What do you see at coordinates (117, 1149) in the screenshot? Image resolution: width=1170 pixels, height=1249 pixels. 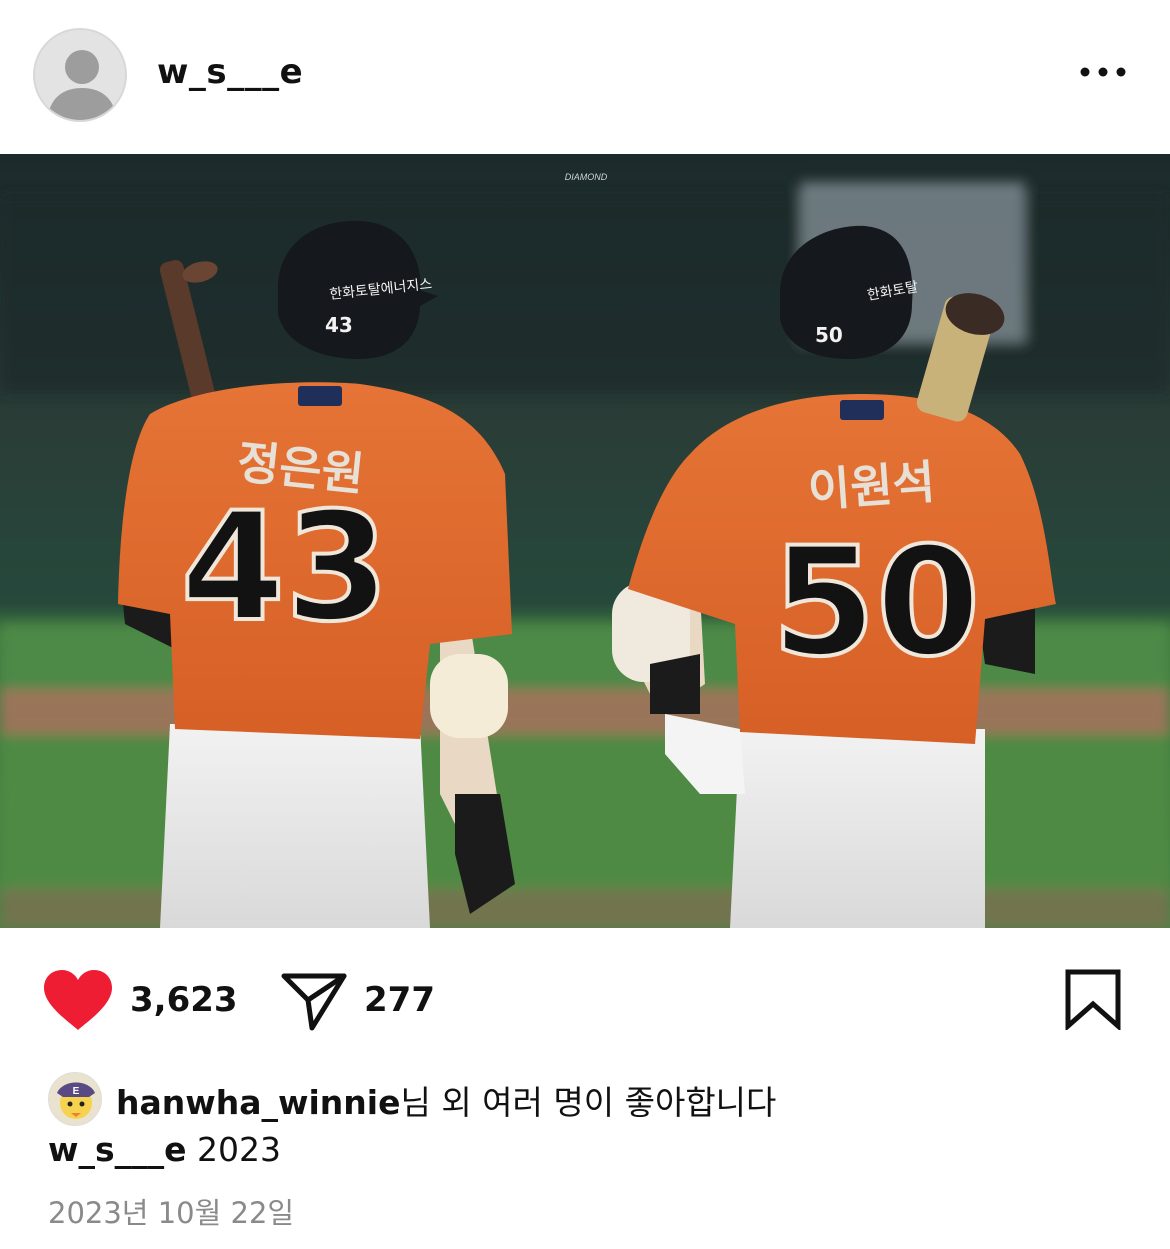 I see `caption-username: w_s___e` at bounding box center [117, 1149].